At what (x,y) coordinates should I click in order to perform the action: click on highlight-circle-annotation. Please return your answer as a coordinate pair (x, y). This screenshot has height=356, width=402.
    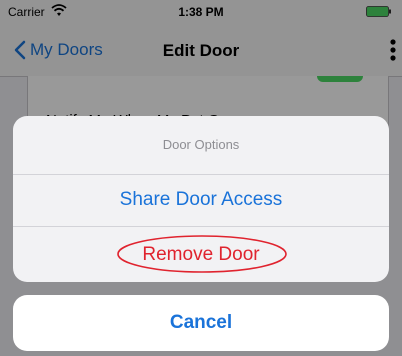
    Looking at the image, I should click on (202, 254).